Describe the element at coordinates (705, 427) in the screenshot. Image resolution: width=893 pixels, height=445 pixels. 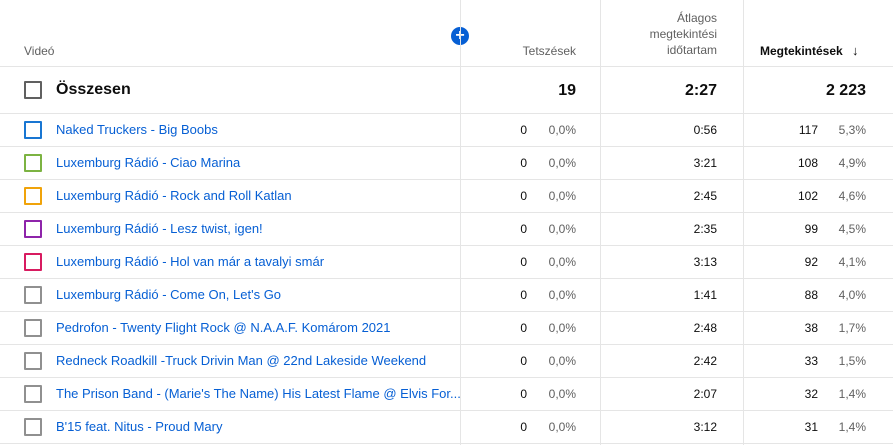
I see `row-avg-duration: 3:12` at that location.